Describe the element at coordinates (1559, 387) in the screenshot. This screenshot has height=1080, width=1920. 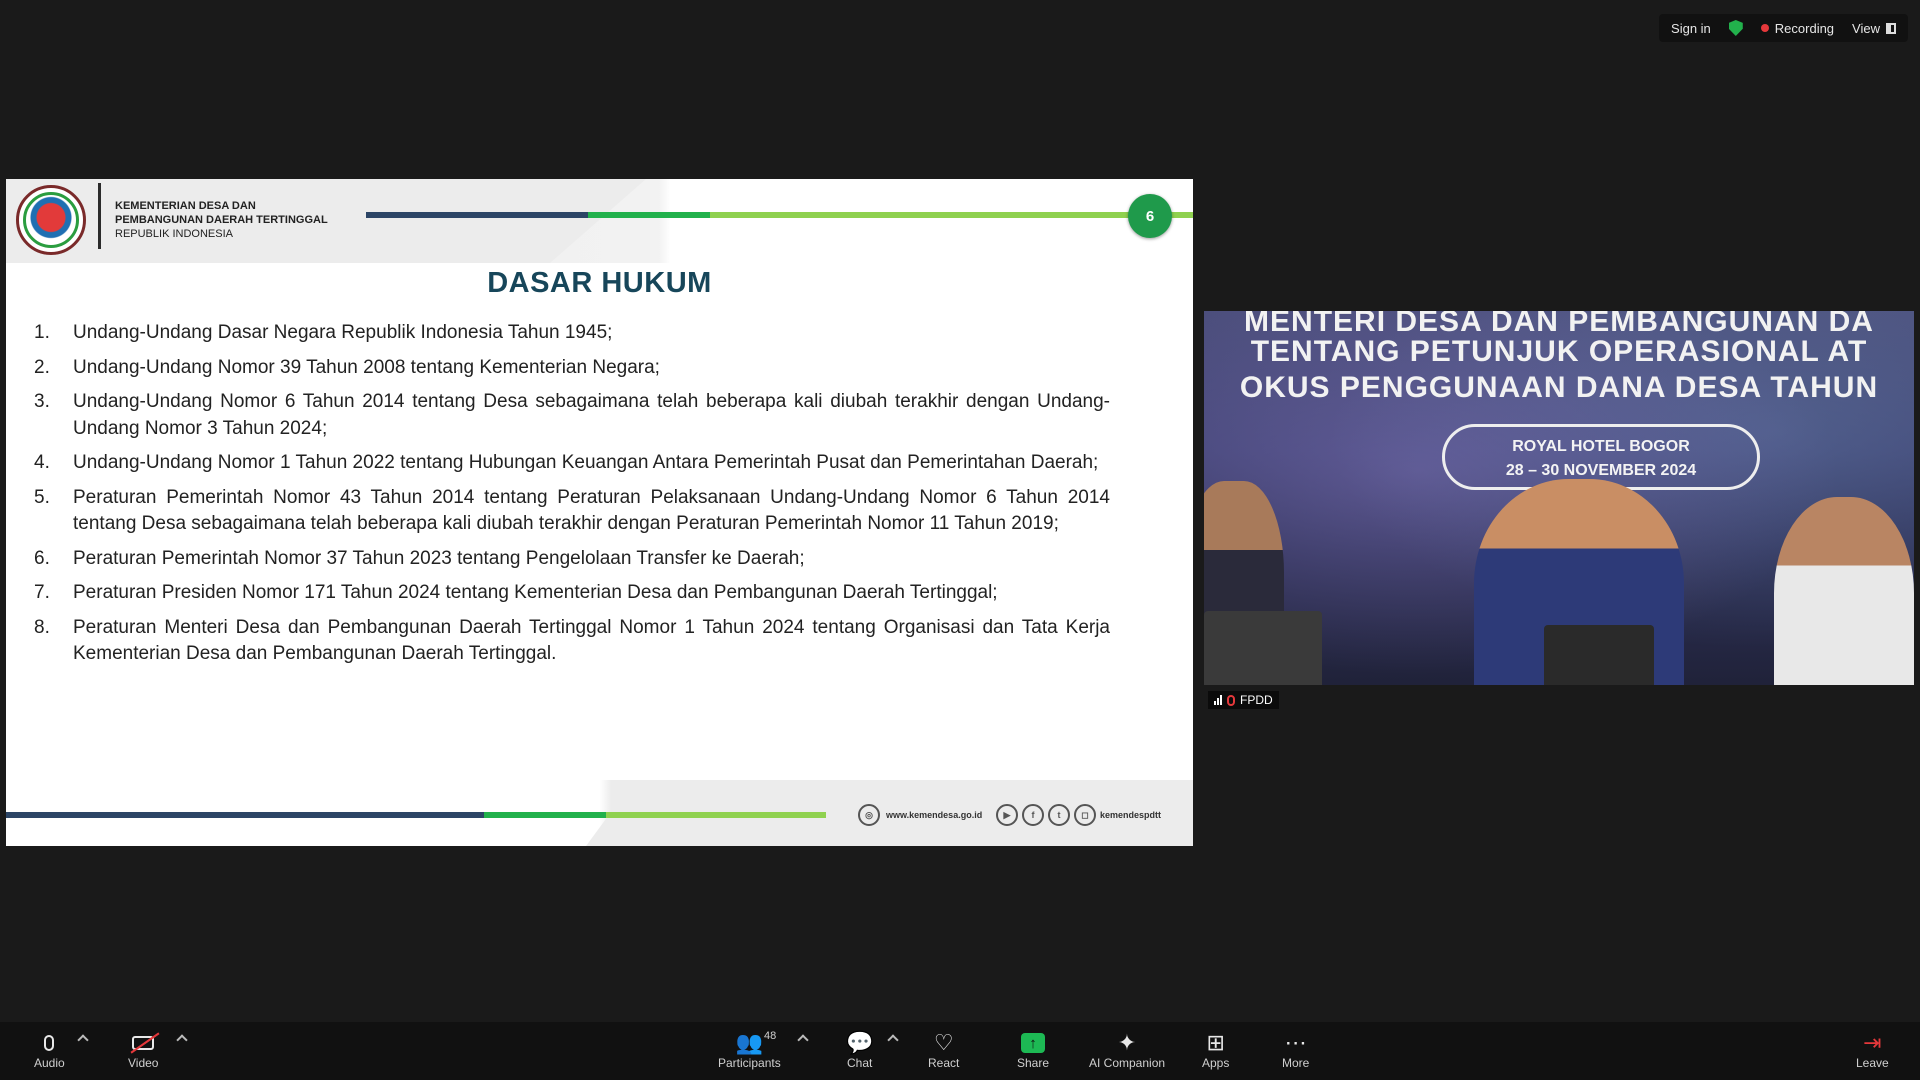
I see `backdrop-banner-line-3: OKUS PENGGUNAAN DANA DESA TAHUN` at that location.